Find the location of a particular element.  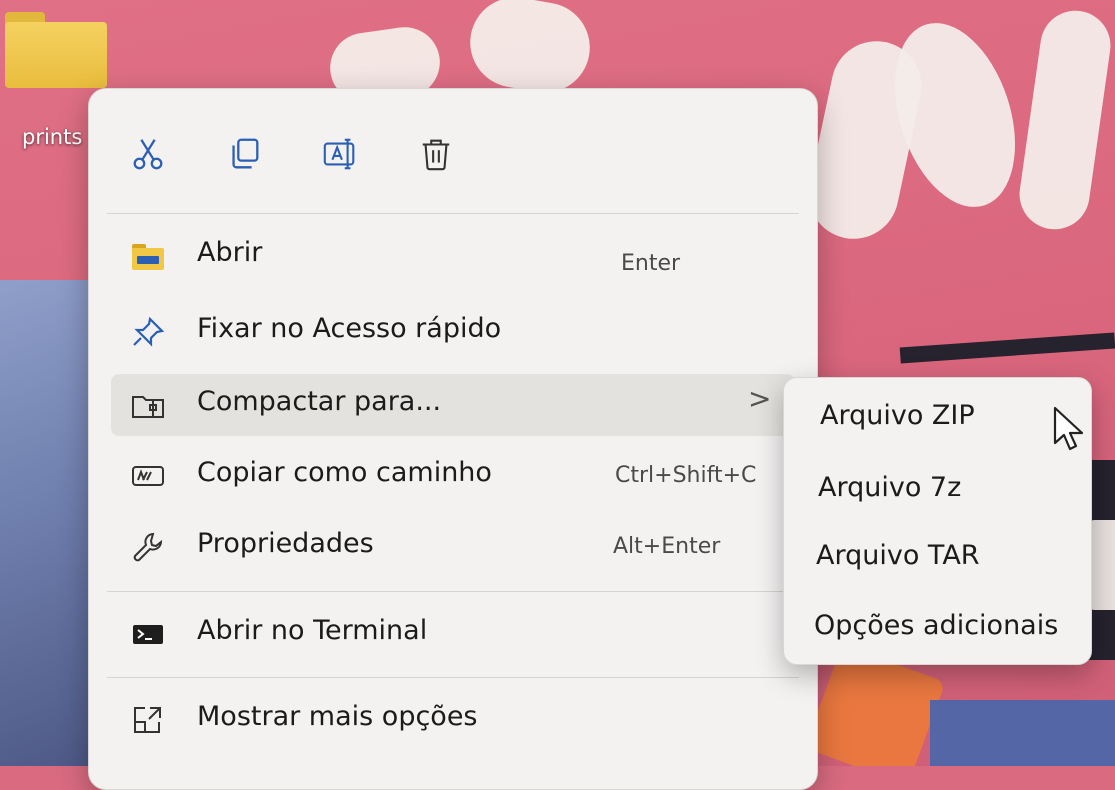

scissors-icon is located at coordinates (148, 154).